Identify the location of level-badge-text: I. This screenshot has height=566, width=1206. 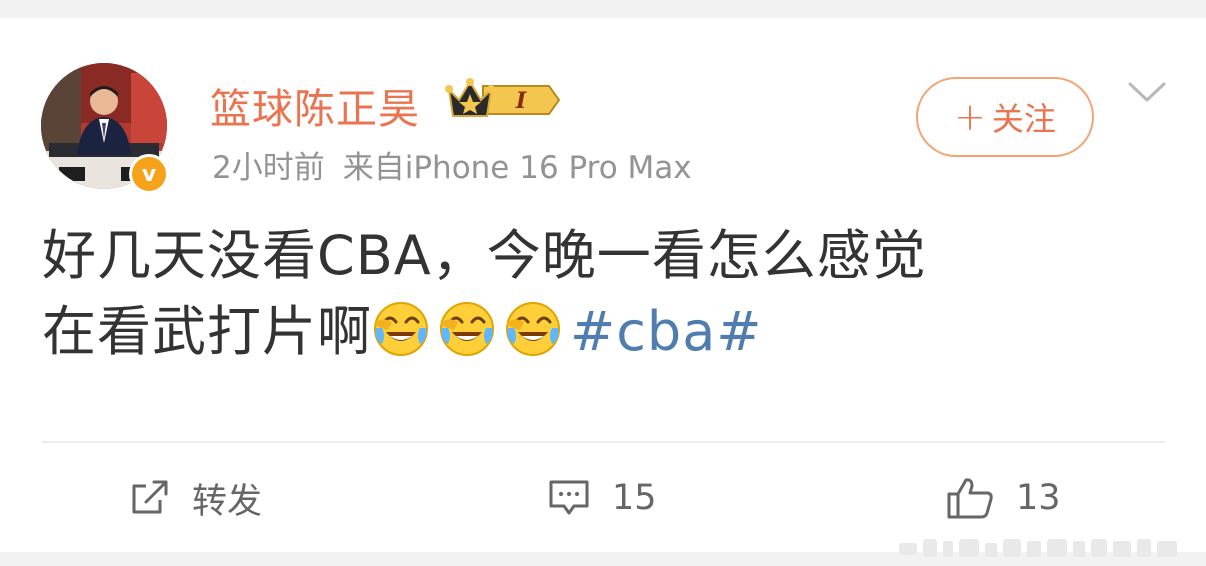
(521, 101).